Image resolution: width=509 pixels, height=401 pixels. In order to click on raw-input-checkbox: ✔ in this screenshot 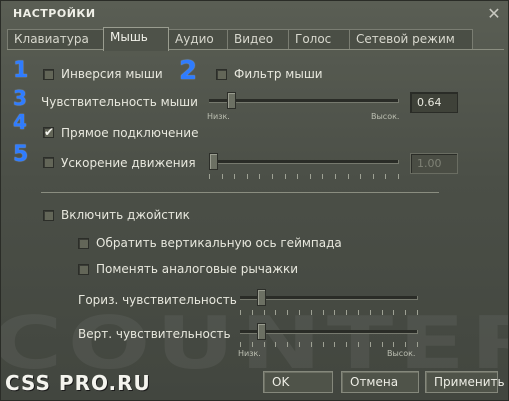, I will do `click(49, 132)`.